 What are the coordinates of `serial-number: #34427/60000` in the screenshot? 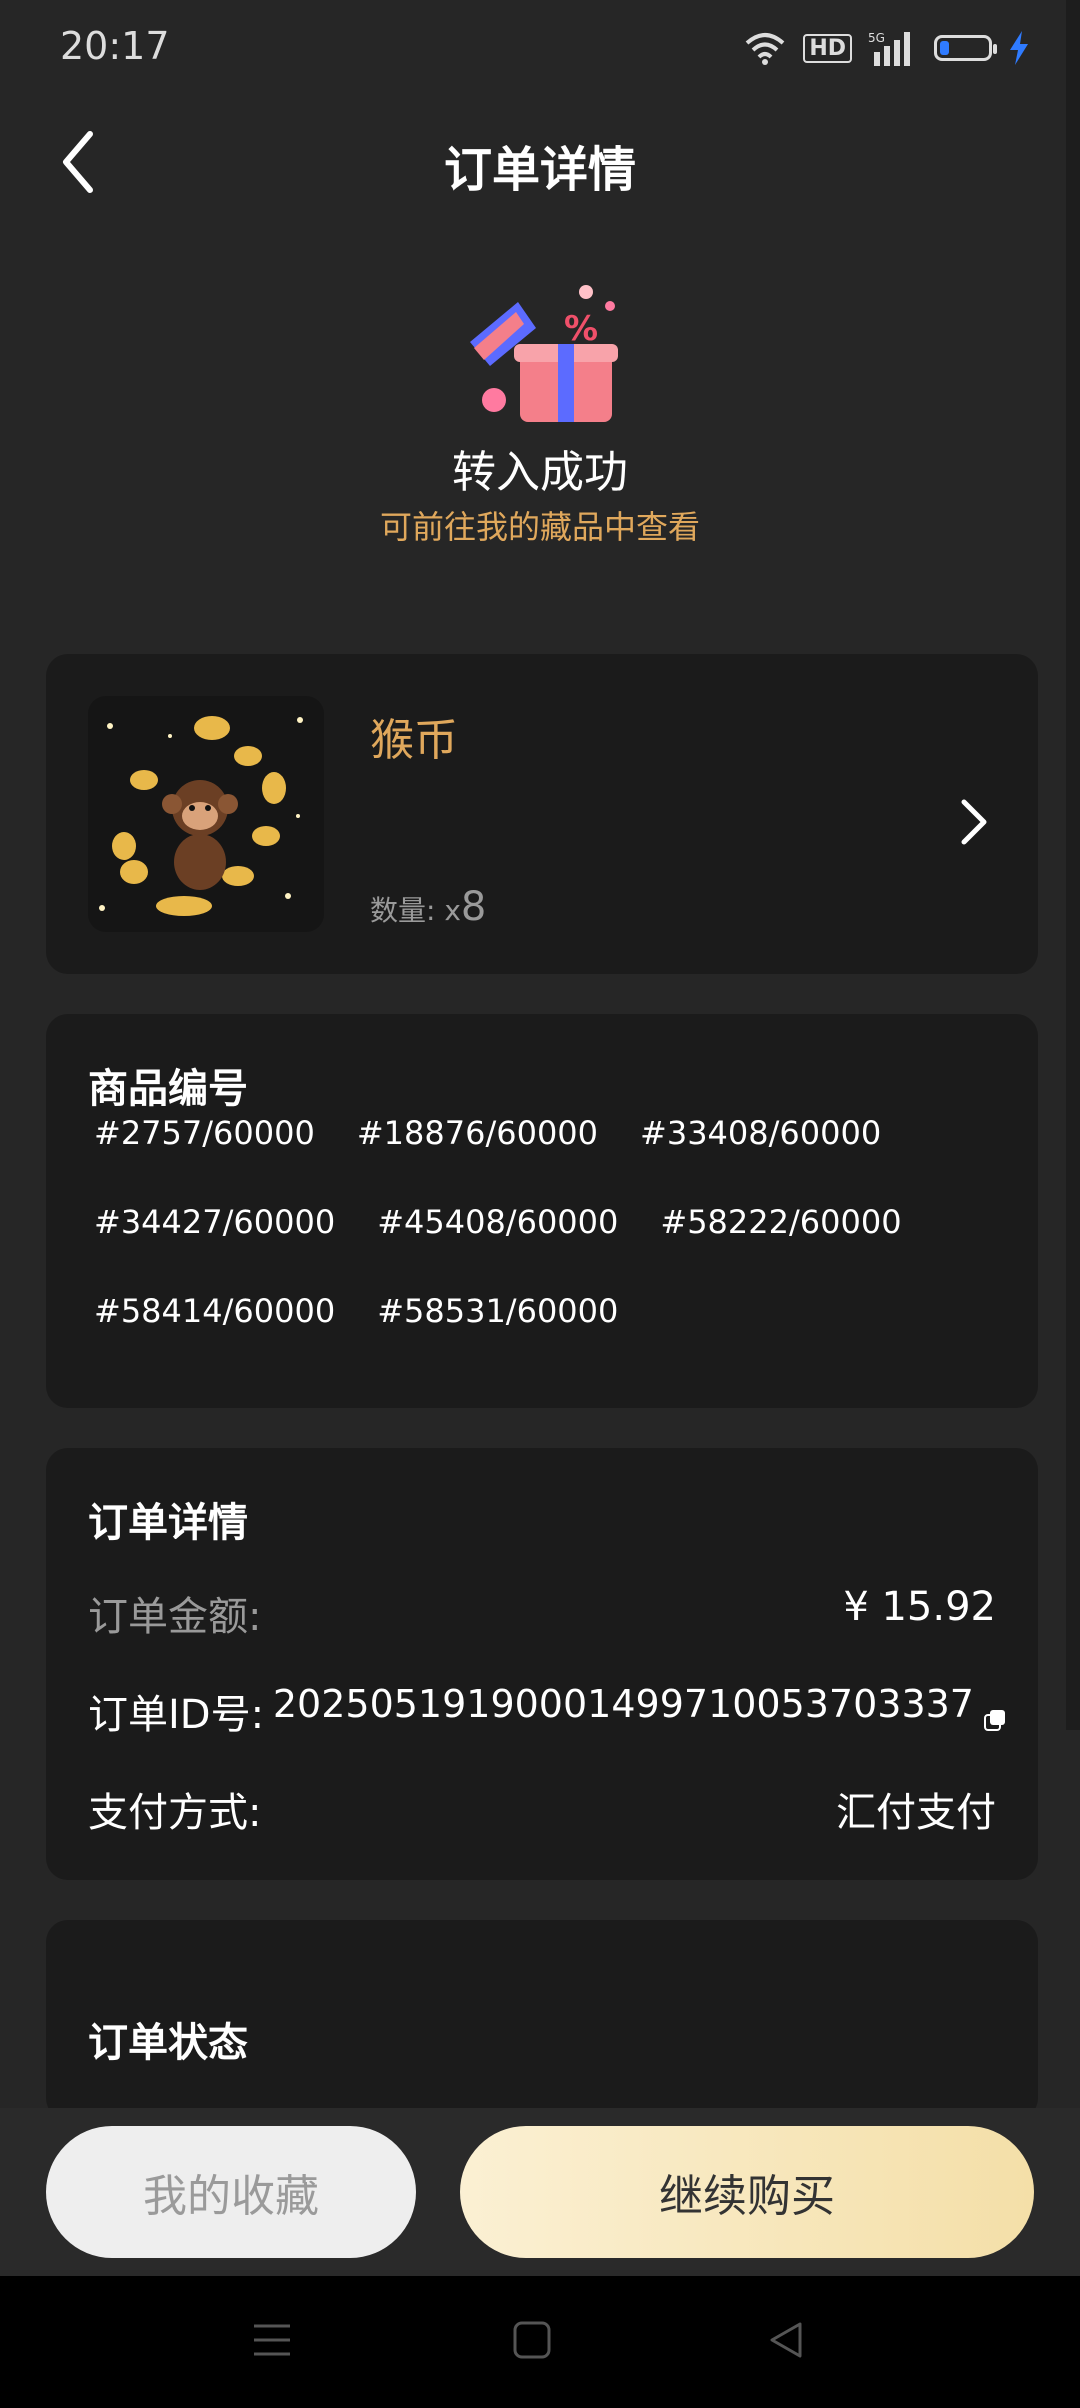 It's located at (215, 1222).